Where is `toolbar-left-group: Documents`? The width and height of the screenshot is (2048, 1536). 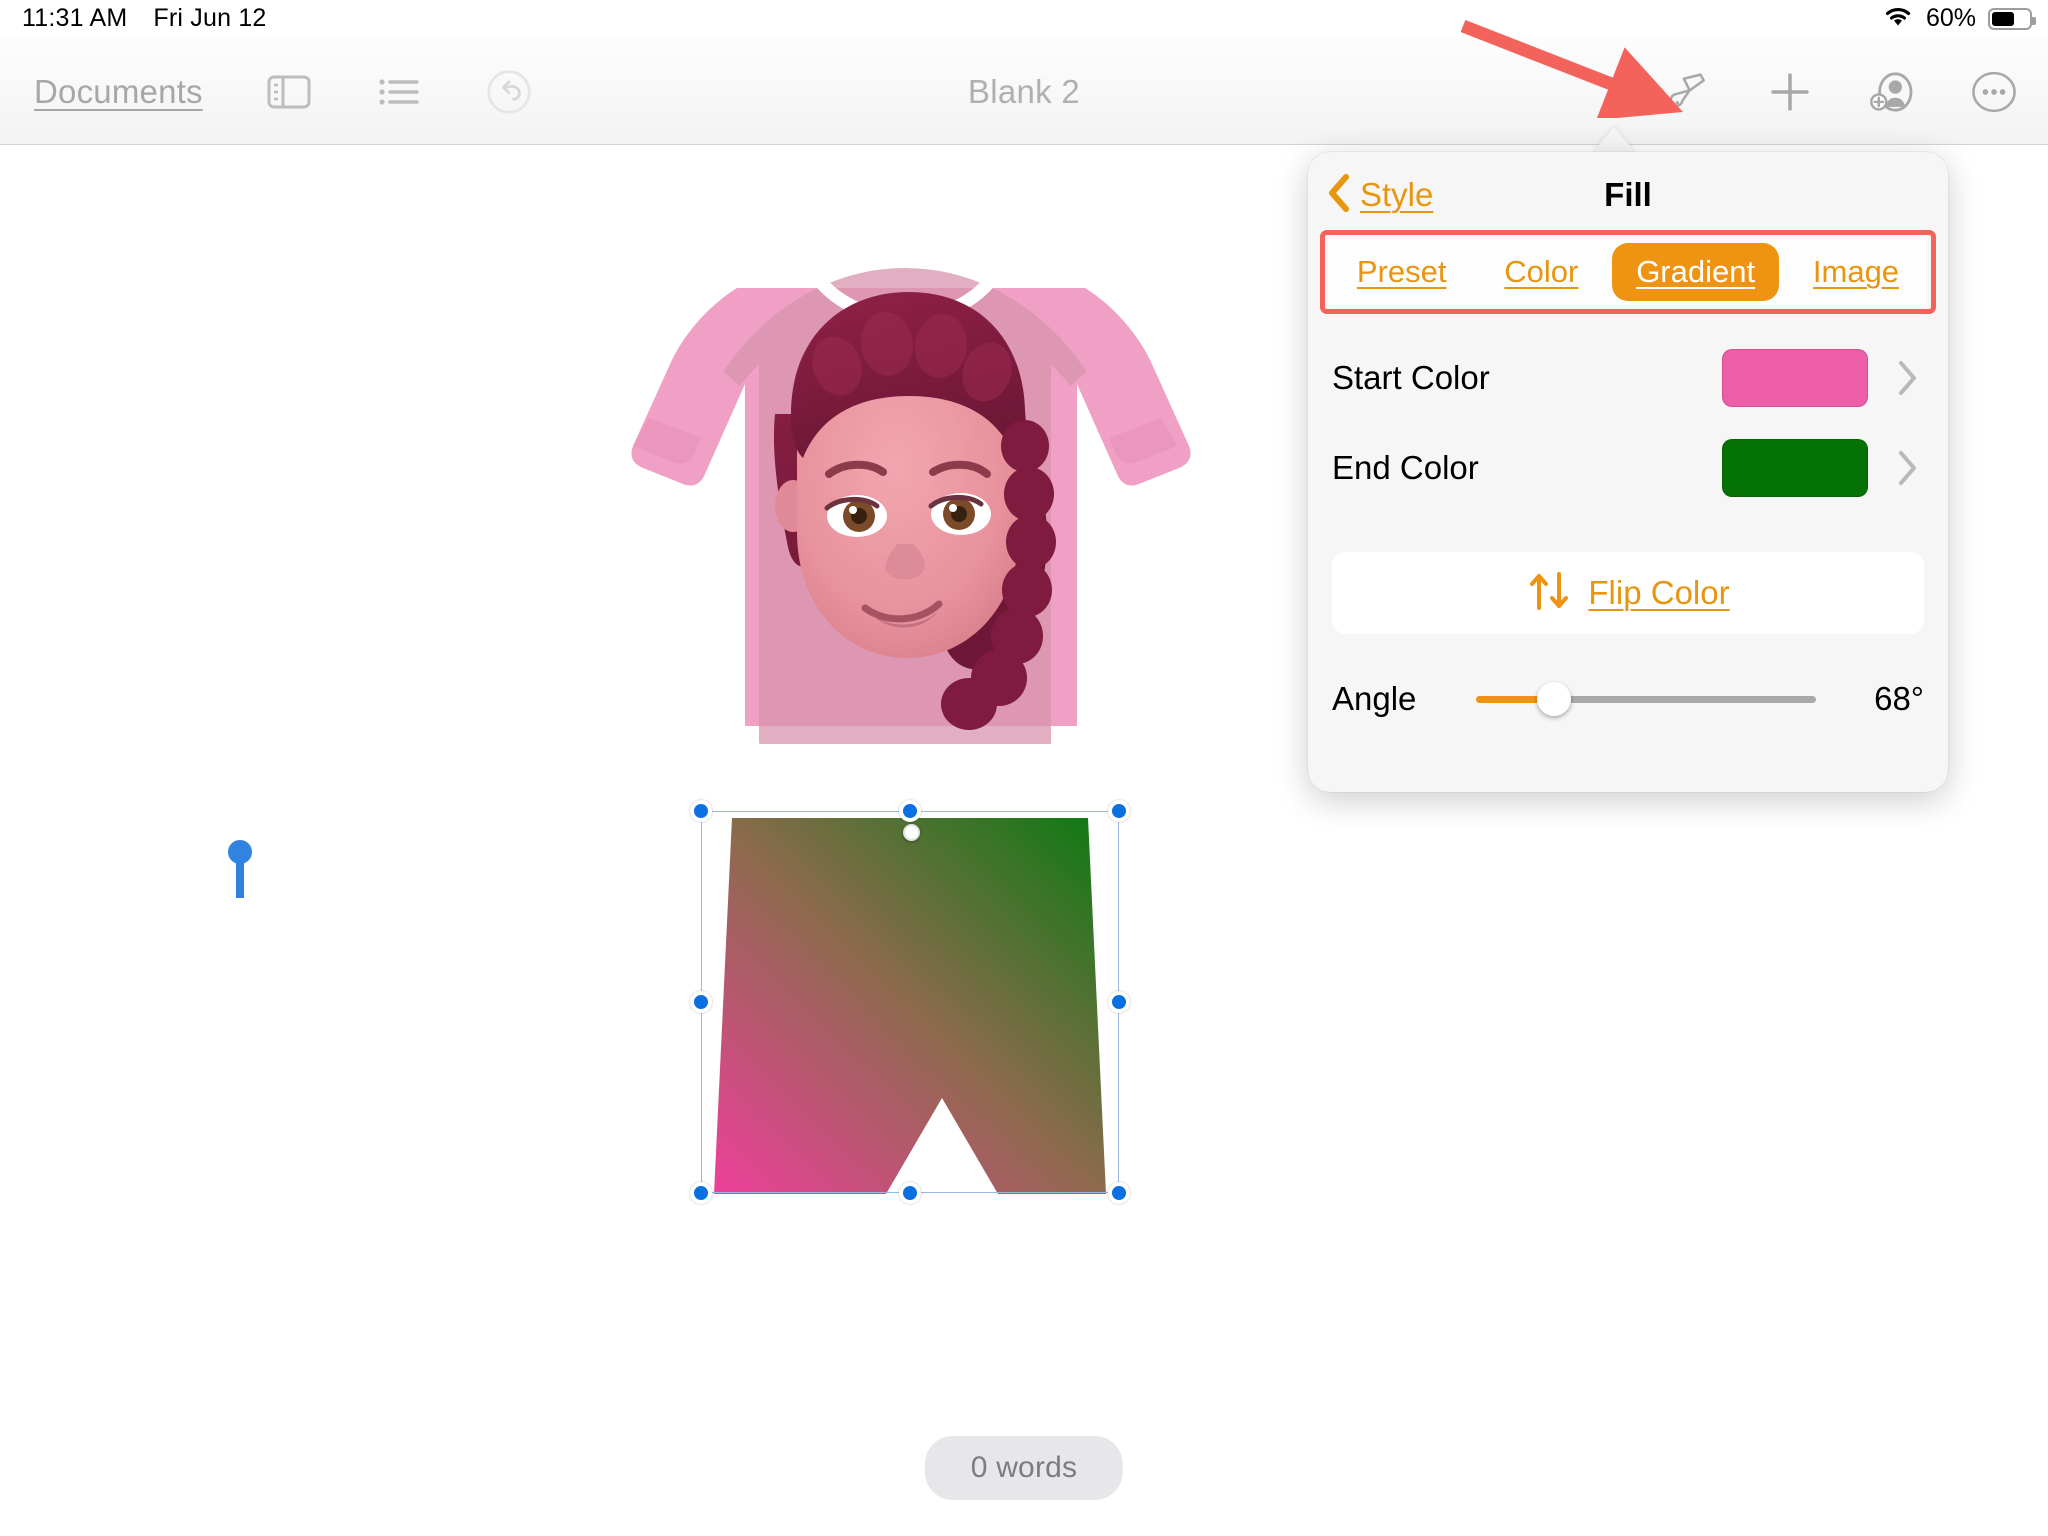
toolbar-left-group: Documents is located at coordinates (283, 91).